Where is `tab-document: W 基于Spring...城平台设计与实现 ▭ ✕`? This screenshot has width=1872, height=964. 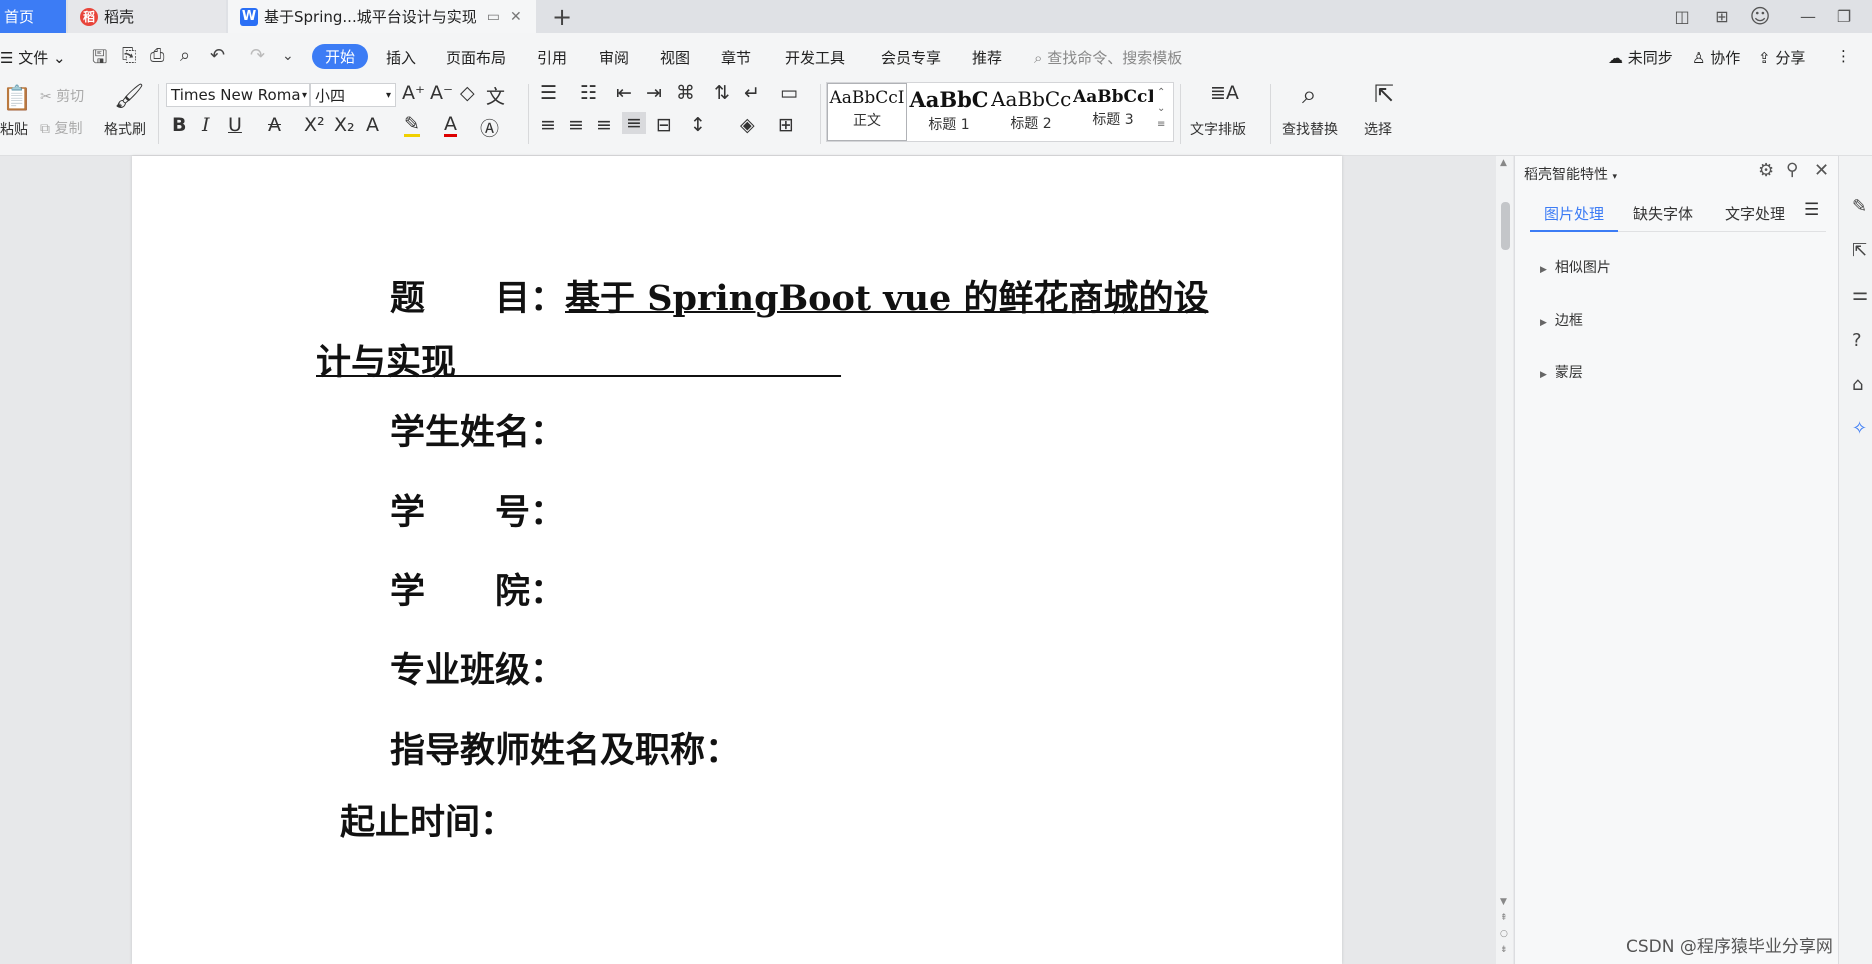
tab-document: W 基于Spring...城平台设计与实现 ▭ ✕ is located at coordinates (382, 16).